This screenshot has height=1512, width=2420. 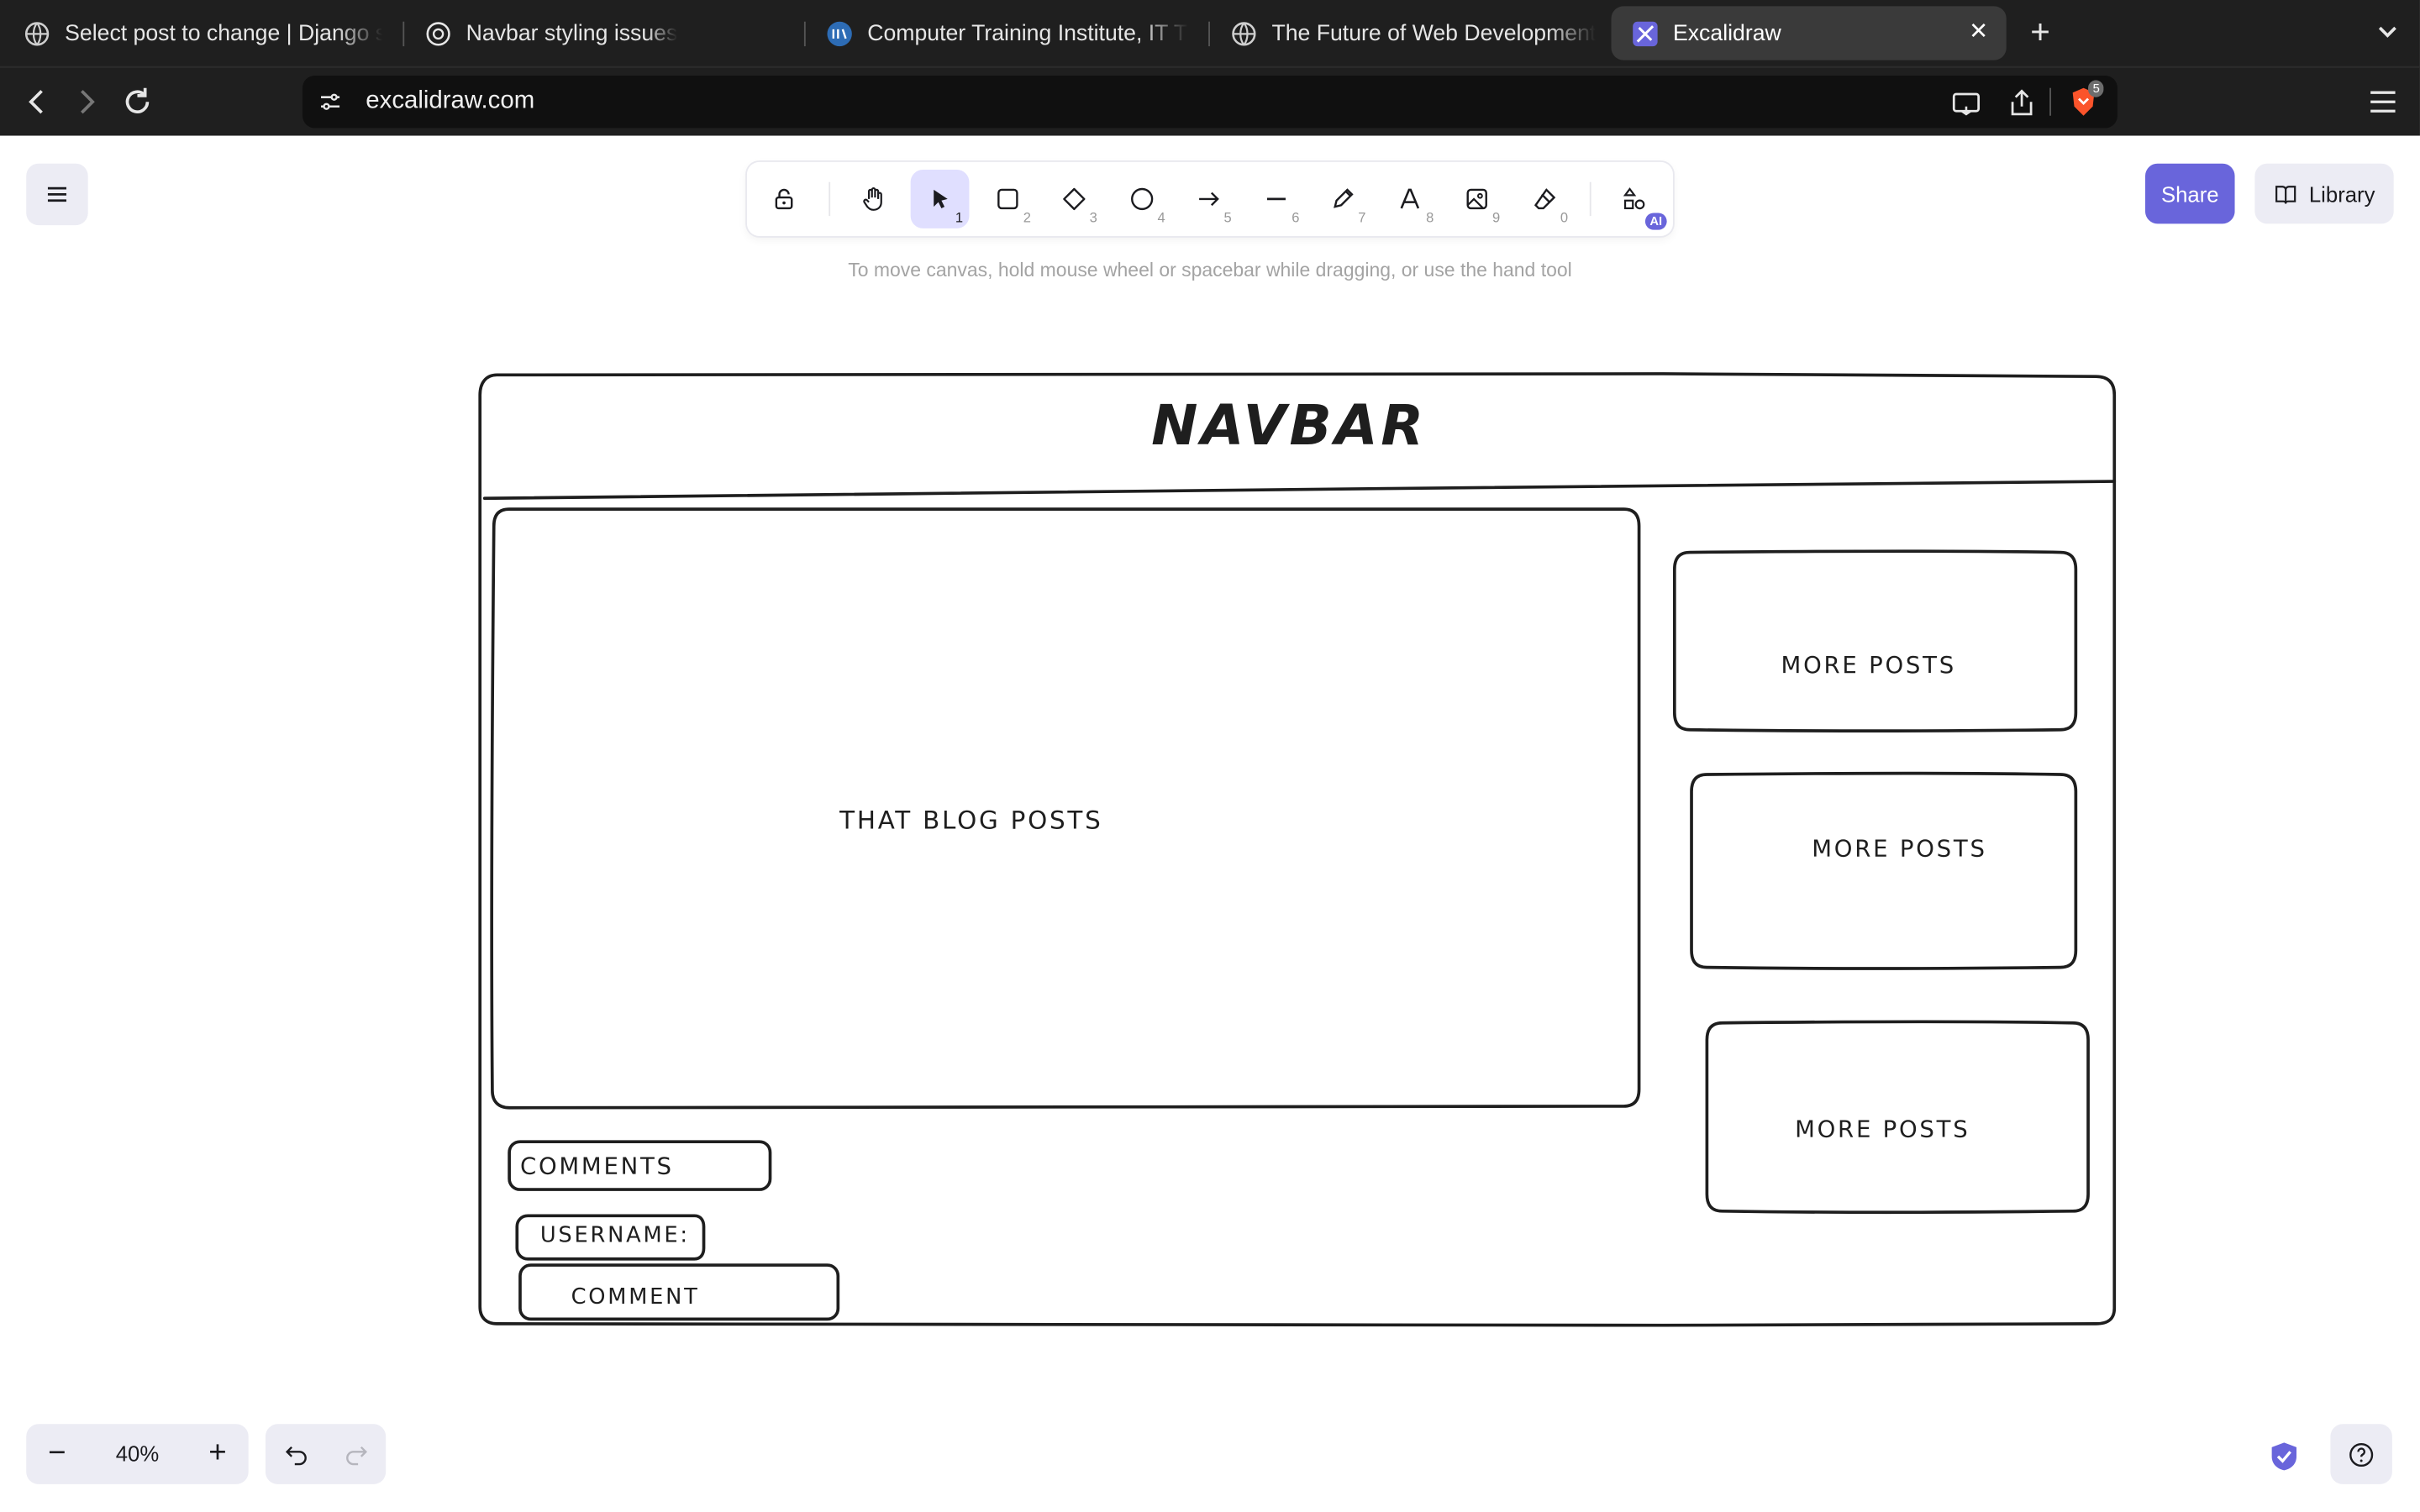 I want to click on zoom-in-button: +, so click(x=218, y=1454).